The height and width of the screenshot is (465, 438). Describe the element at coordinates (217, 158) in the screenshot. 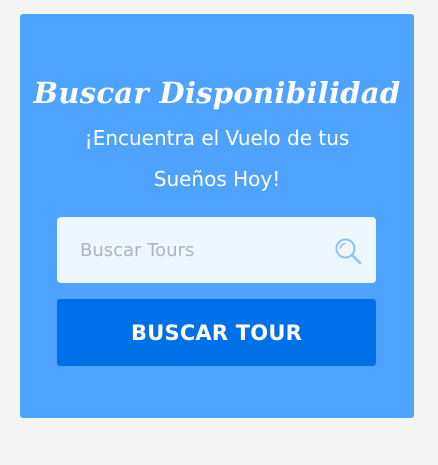

I see `card-subtitle: ¡Encuentra el Vuelo de tus Sueños Hoy!` at that location.